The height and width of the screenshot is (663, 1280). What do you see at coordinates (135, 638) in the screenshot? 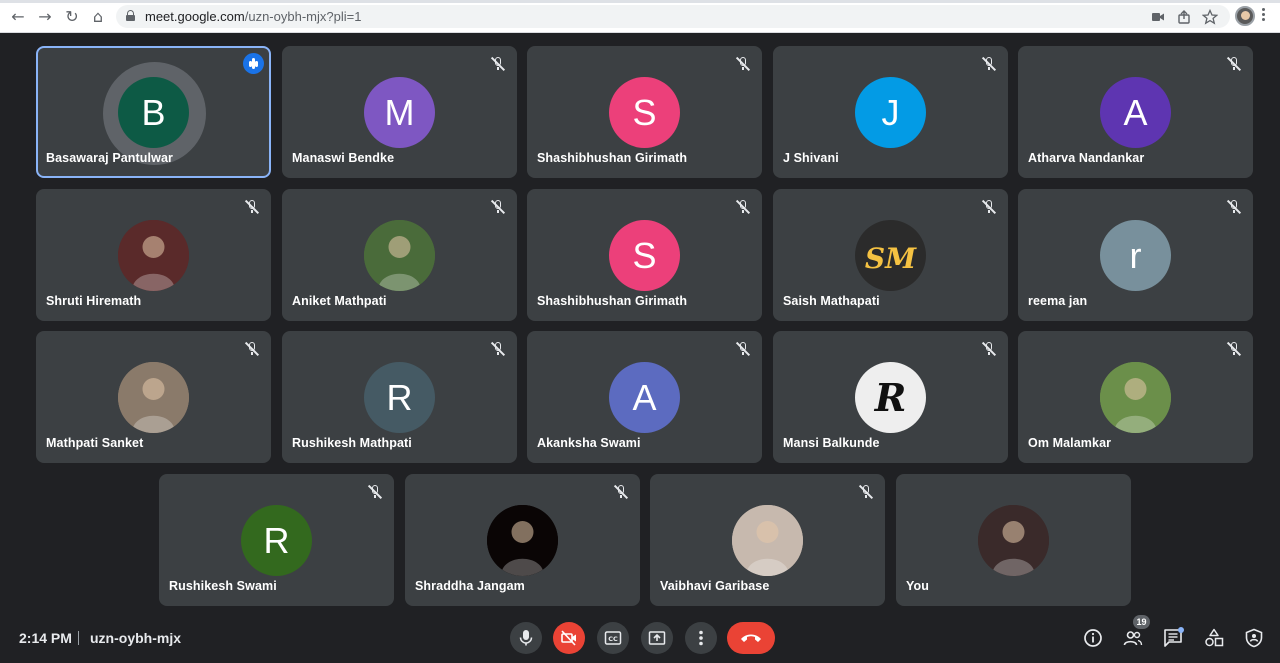
I see `meeting-code: uzn-oybh-mjx` at bounding box center [135, 638].